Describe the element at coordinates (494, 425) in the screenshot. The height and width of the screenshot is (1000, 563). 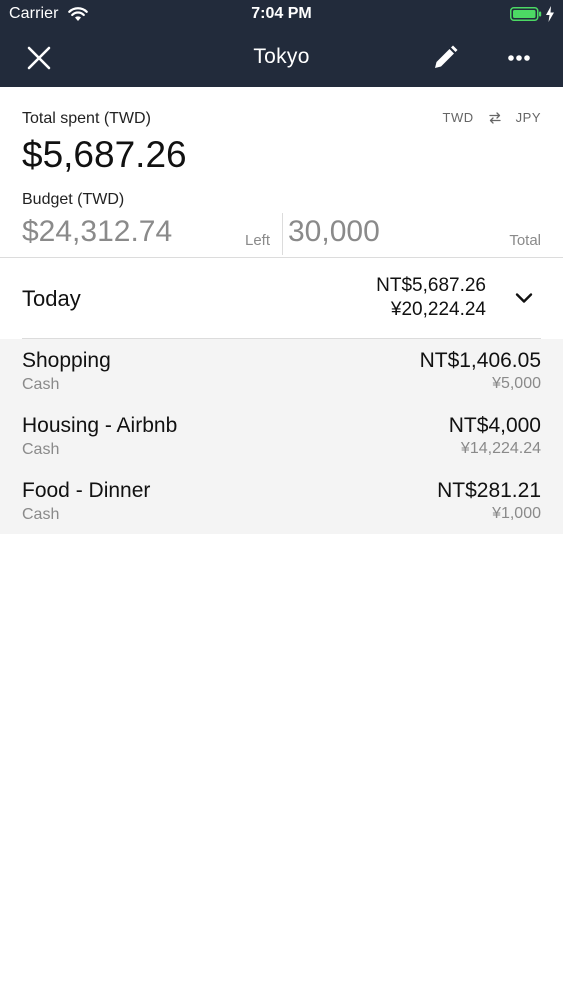
I see `expense-amount-twd: NT$4,000` at that location.